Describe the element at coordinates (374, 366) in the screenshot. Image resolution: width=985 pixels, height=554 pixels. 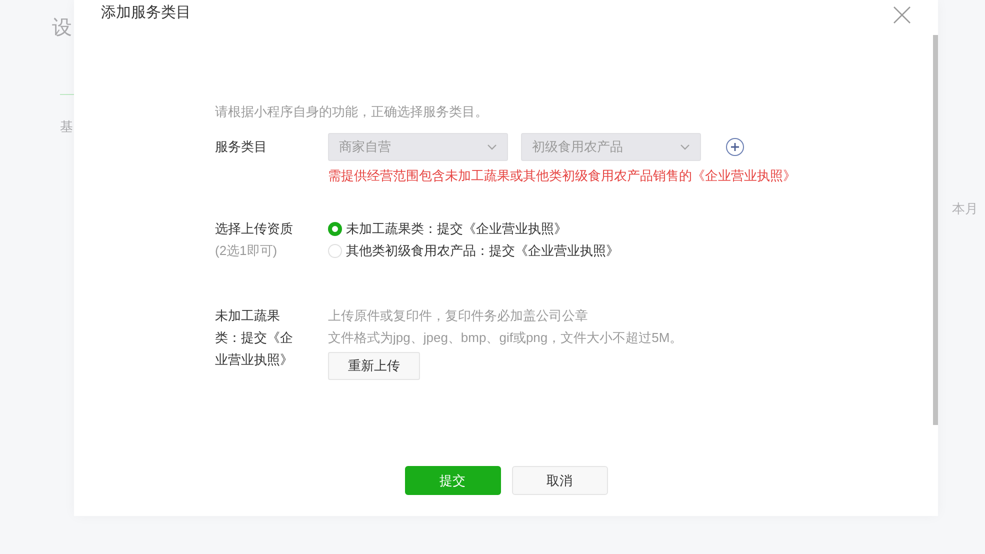
I see `reupload-button: 重新上传` at that location.